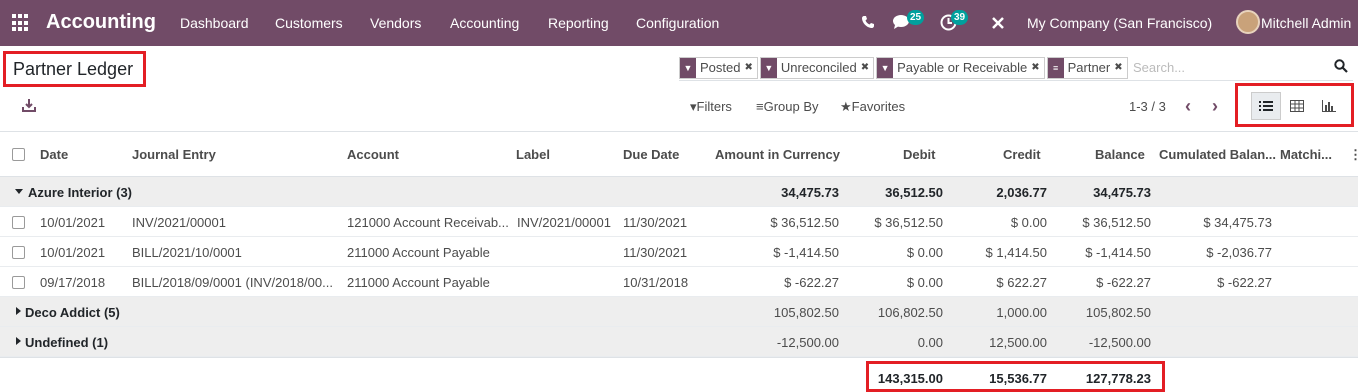  Describe the element at coordinates (806, 252) in the screenshot. I see `cell-amount-currency: $ -1,414.50` at that location.